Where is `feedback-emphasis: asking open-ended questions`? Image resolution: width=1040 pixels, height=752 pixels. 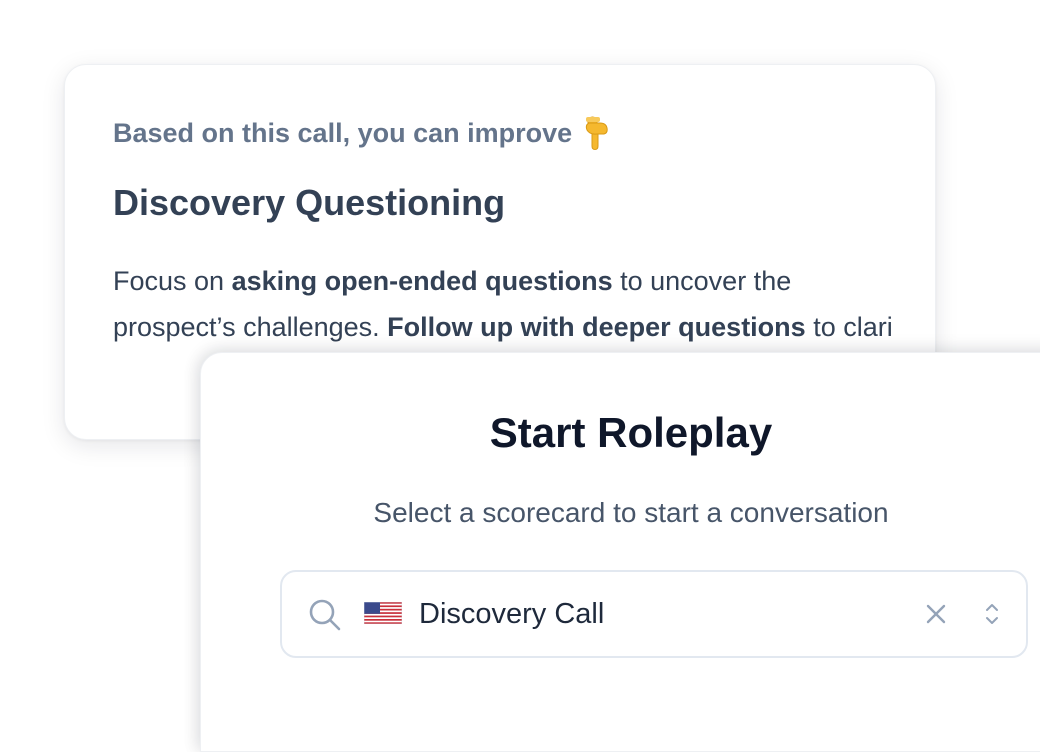 feedback-emphasis: asking open-ended questions is located at coordinates (422, 281).